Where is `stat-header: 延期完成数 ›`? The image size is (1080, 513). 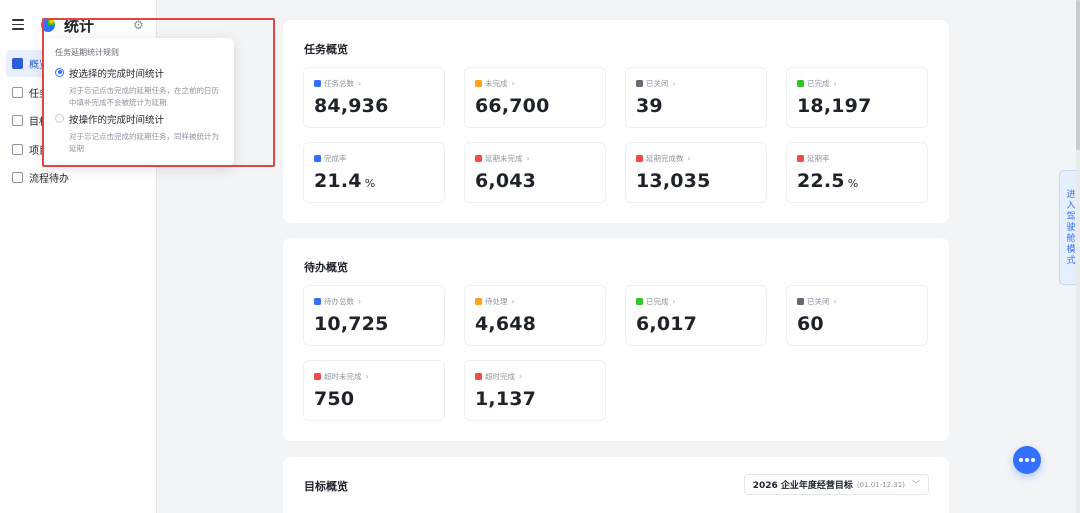
stat-header: 延期完成数 › is located at coordinates (696, 158).